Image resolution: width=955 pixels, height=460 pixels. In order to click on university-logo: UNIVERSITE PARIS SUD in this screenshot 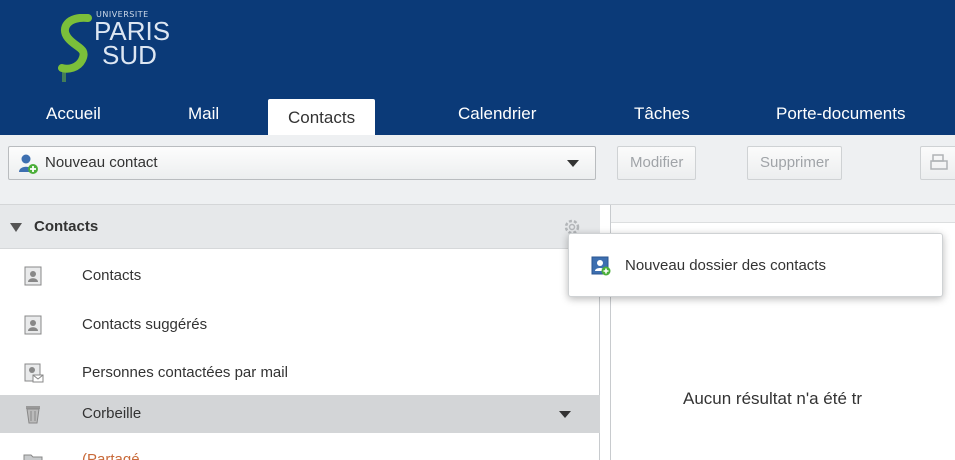, I will do `click(128, 49)`.